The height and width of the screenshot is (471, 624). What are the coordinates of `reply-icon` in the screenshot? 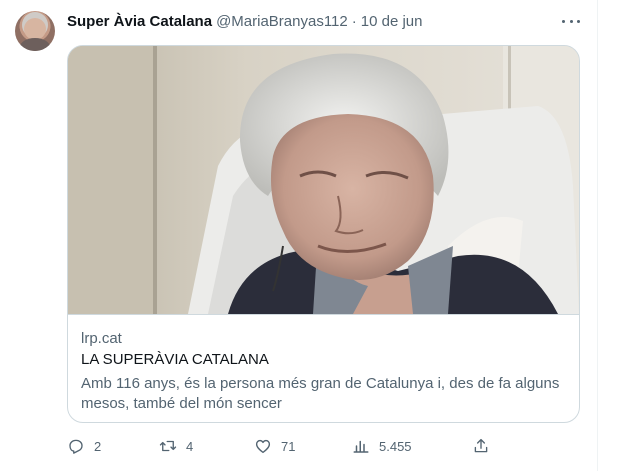 It's located at (76, 446).